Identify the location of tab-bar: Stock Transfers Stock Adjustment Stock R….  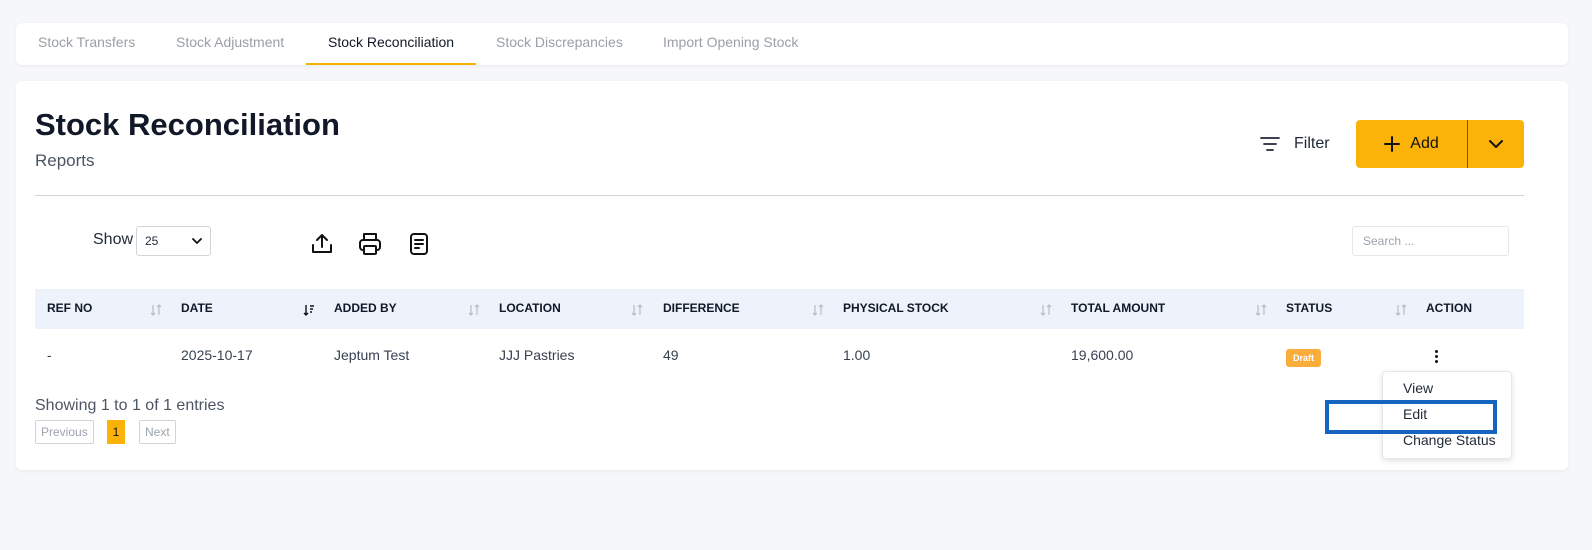
(792, 44).